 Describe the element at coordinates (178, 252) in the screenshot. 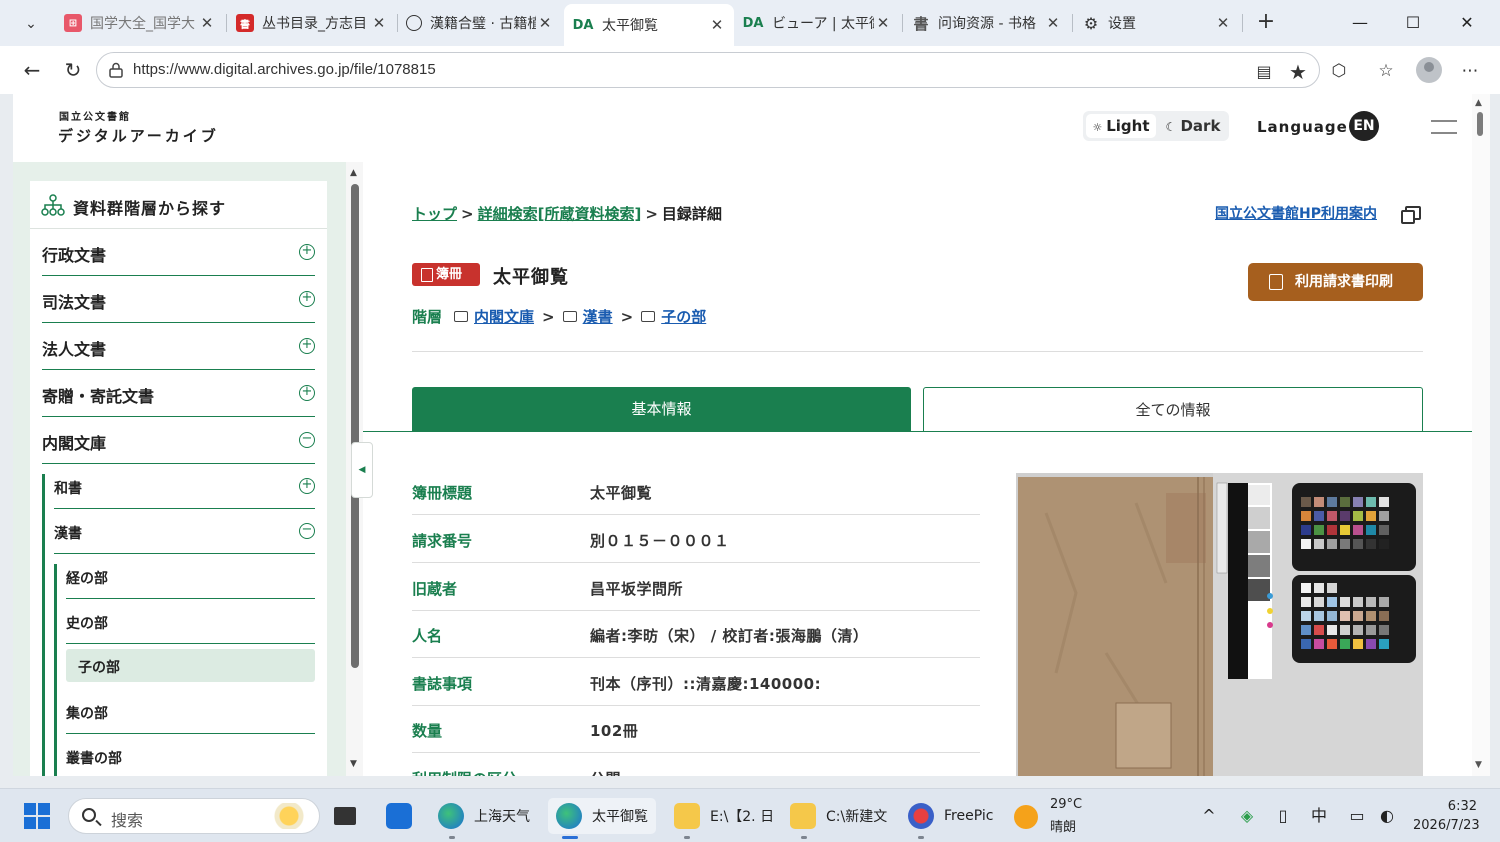

I see `tree-item-gyosei: 行政文書 +` at that location.